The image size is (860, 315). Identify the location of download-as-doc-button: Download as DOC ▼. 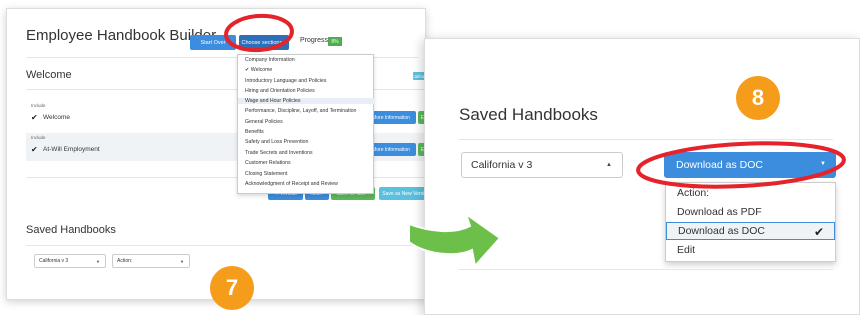
(750, 165).